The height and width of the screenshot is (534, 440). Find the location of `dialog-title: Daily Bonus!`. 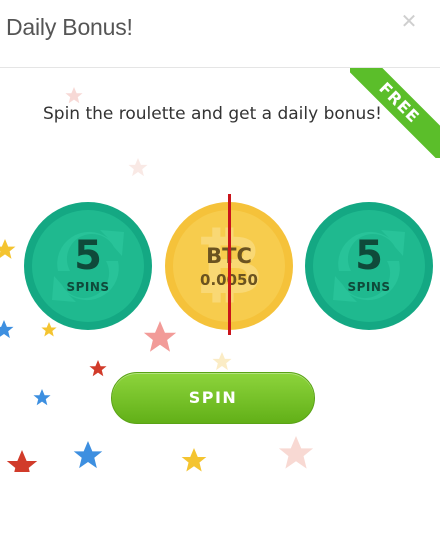

dialog-title: Daily Bonus! is located at coordinates (69, 27).